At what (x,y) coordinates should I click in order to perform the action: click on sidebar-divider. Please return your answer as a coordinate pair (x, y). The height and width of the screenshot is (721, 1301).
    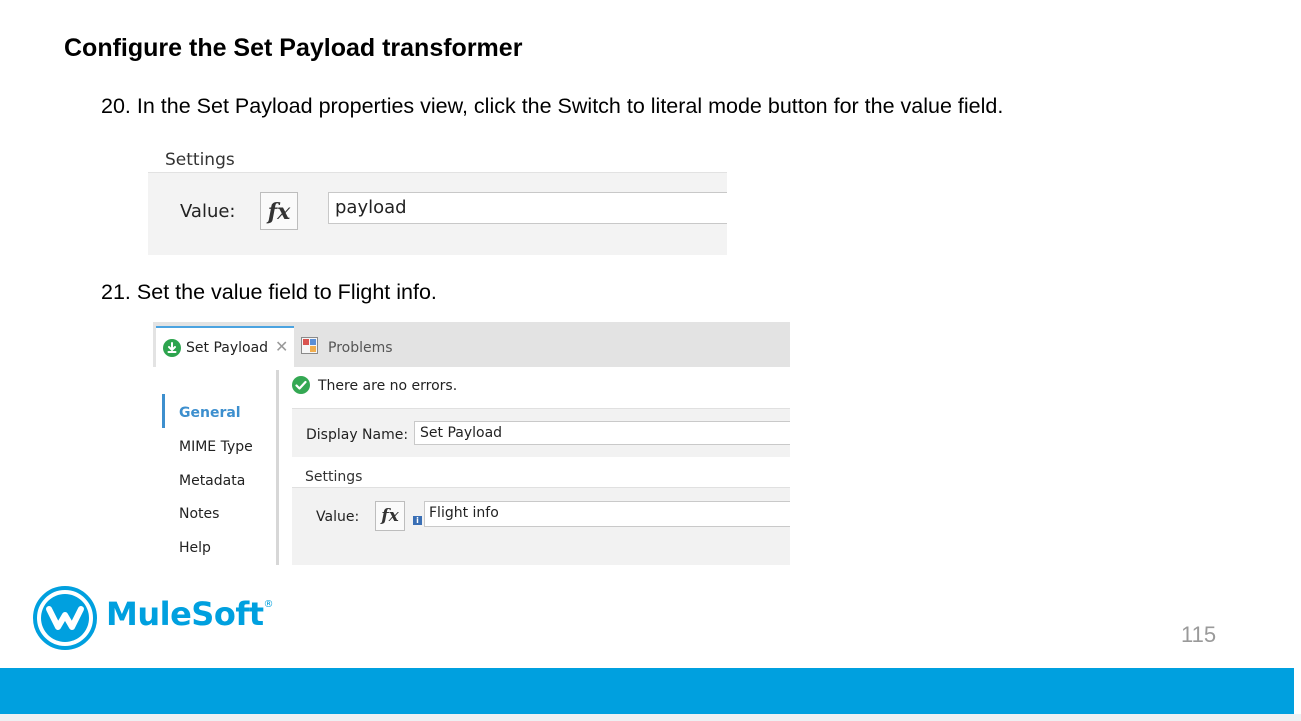
    Looking at the image, I should click on (277, 467).